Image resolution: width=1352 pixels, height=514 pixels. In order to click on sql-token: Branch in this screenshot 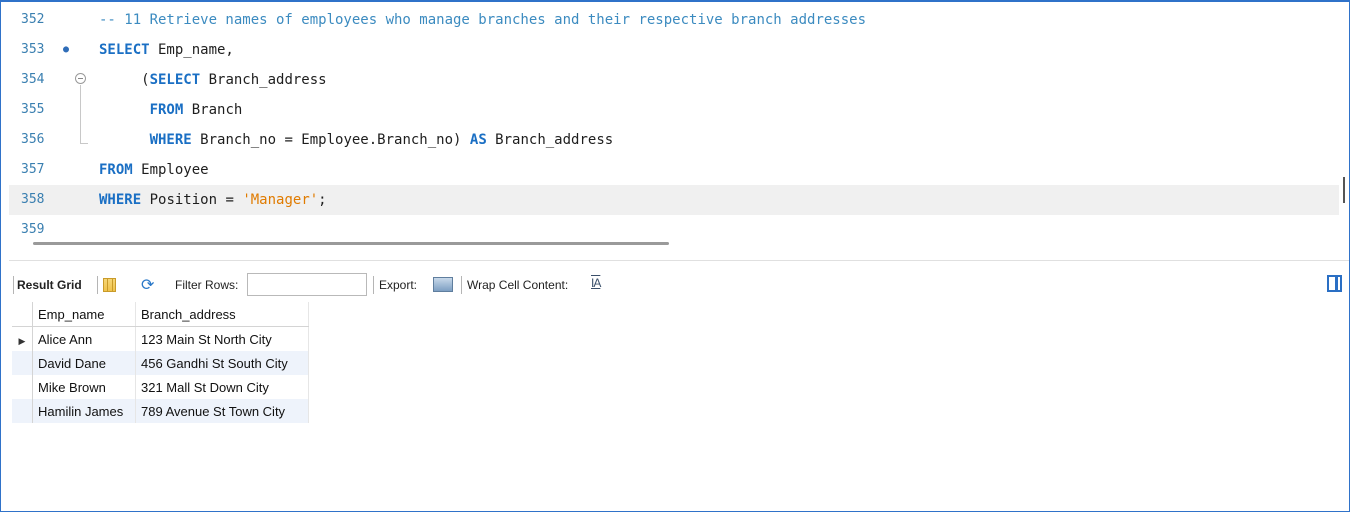, I will do `click(213, 110)`.